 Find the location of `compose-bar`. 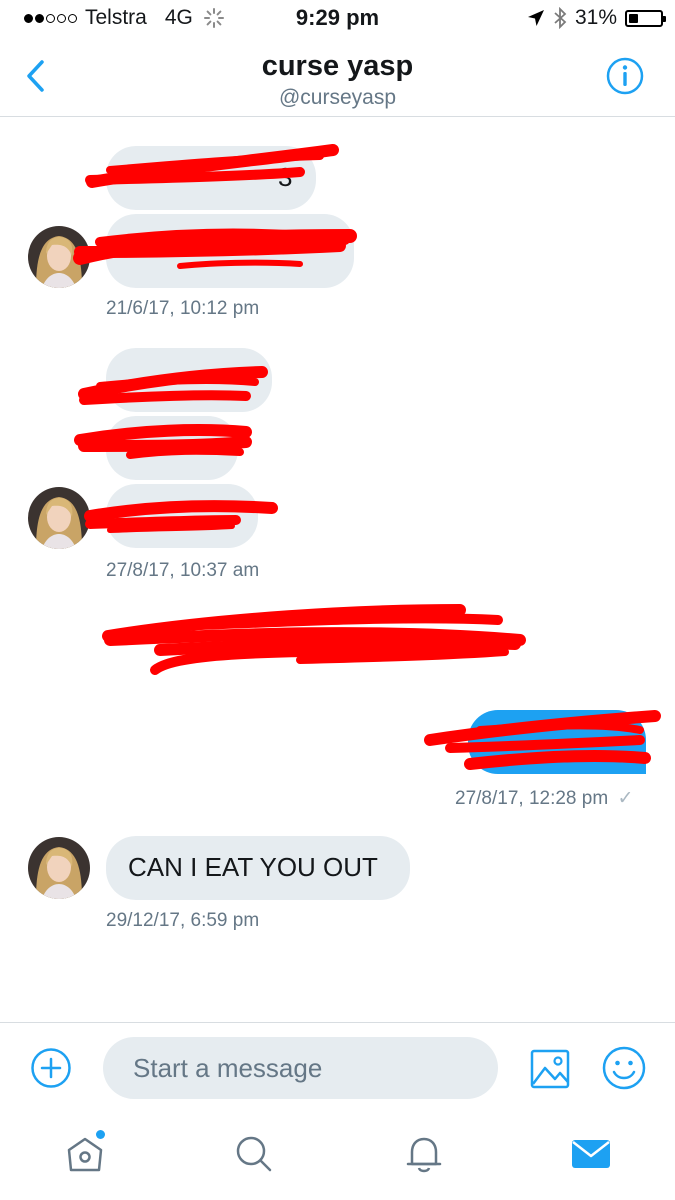

compose-bar is located at coordinates (337, 1067).